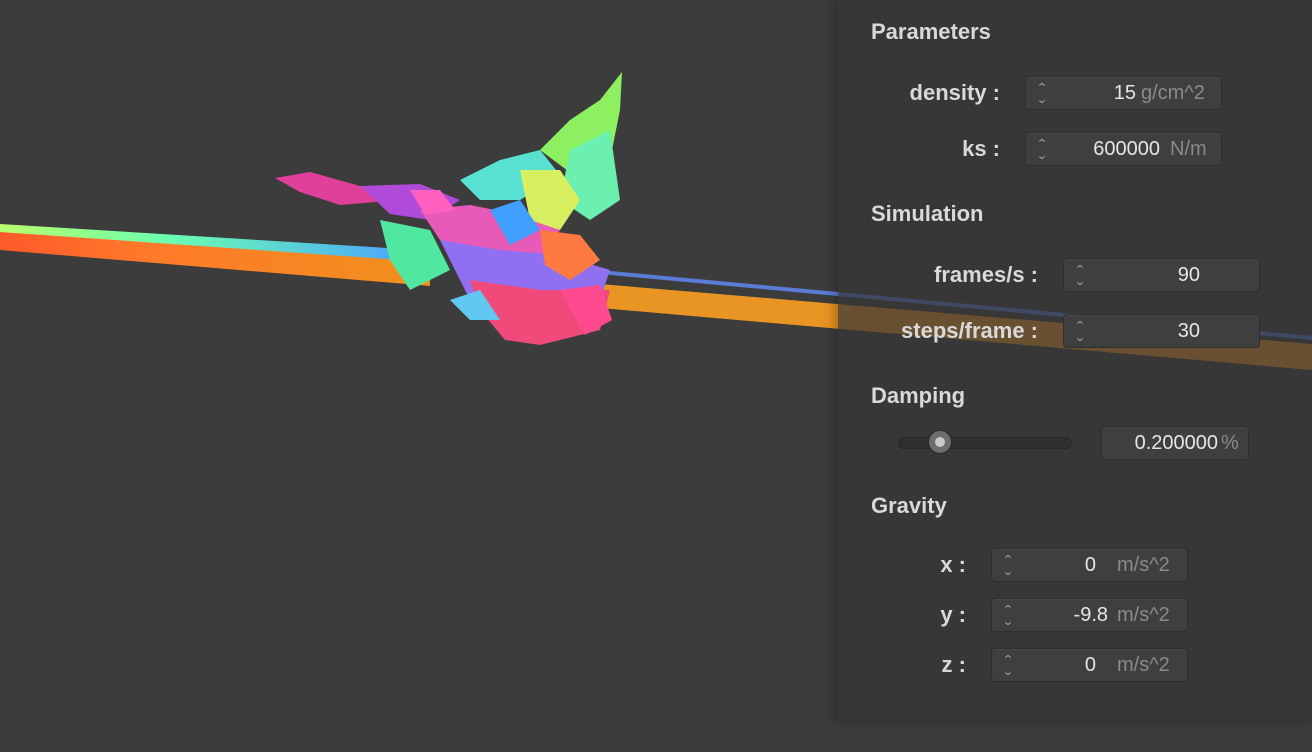 The height and width of the screenshot is (752, 1312). Describe the element at coordinates (1065, 615) in the screenshot. I see `gravity-y-value: -9.8` at that location.